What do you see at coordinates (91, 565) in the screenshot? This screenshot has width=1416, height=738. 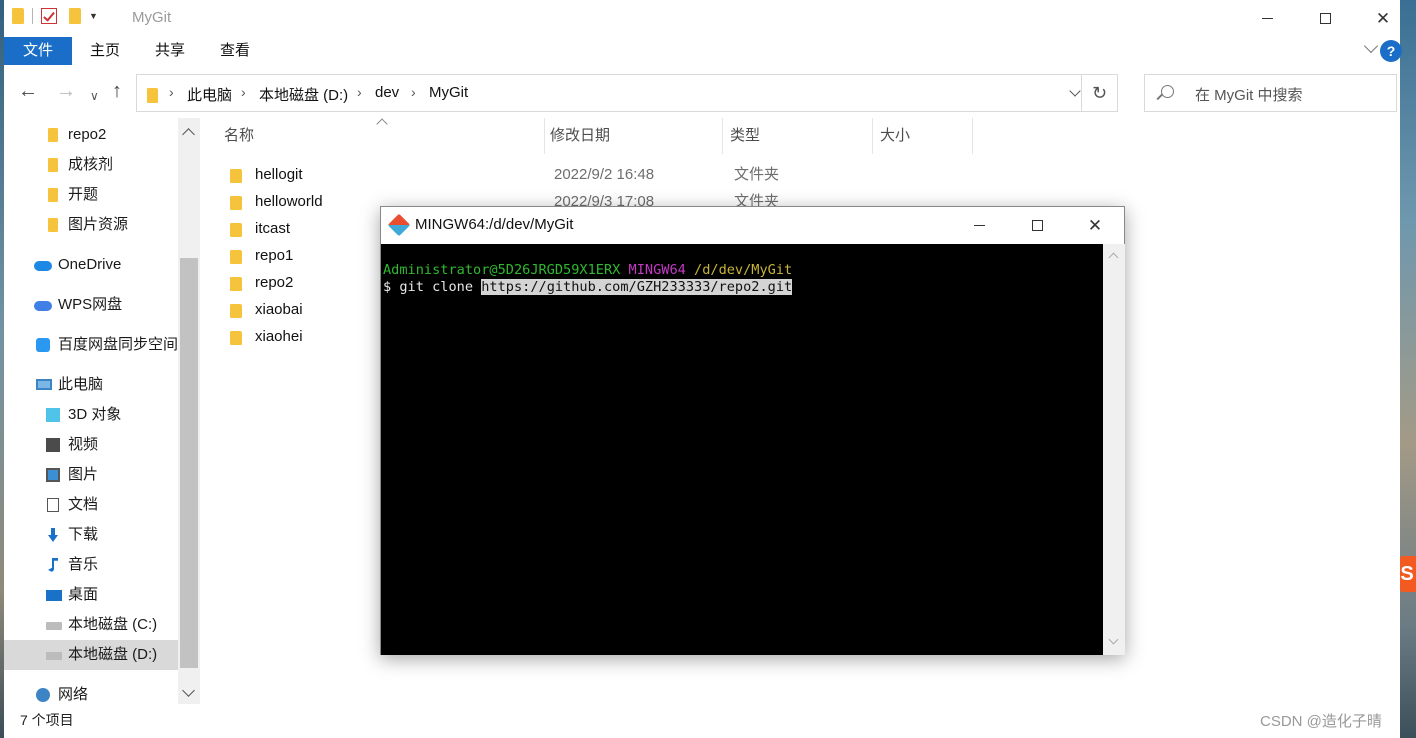 I see `nav-item-music: 音乐` at bounding box center [91, 565].